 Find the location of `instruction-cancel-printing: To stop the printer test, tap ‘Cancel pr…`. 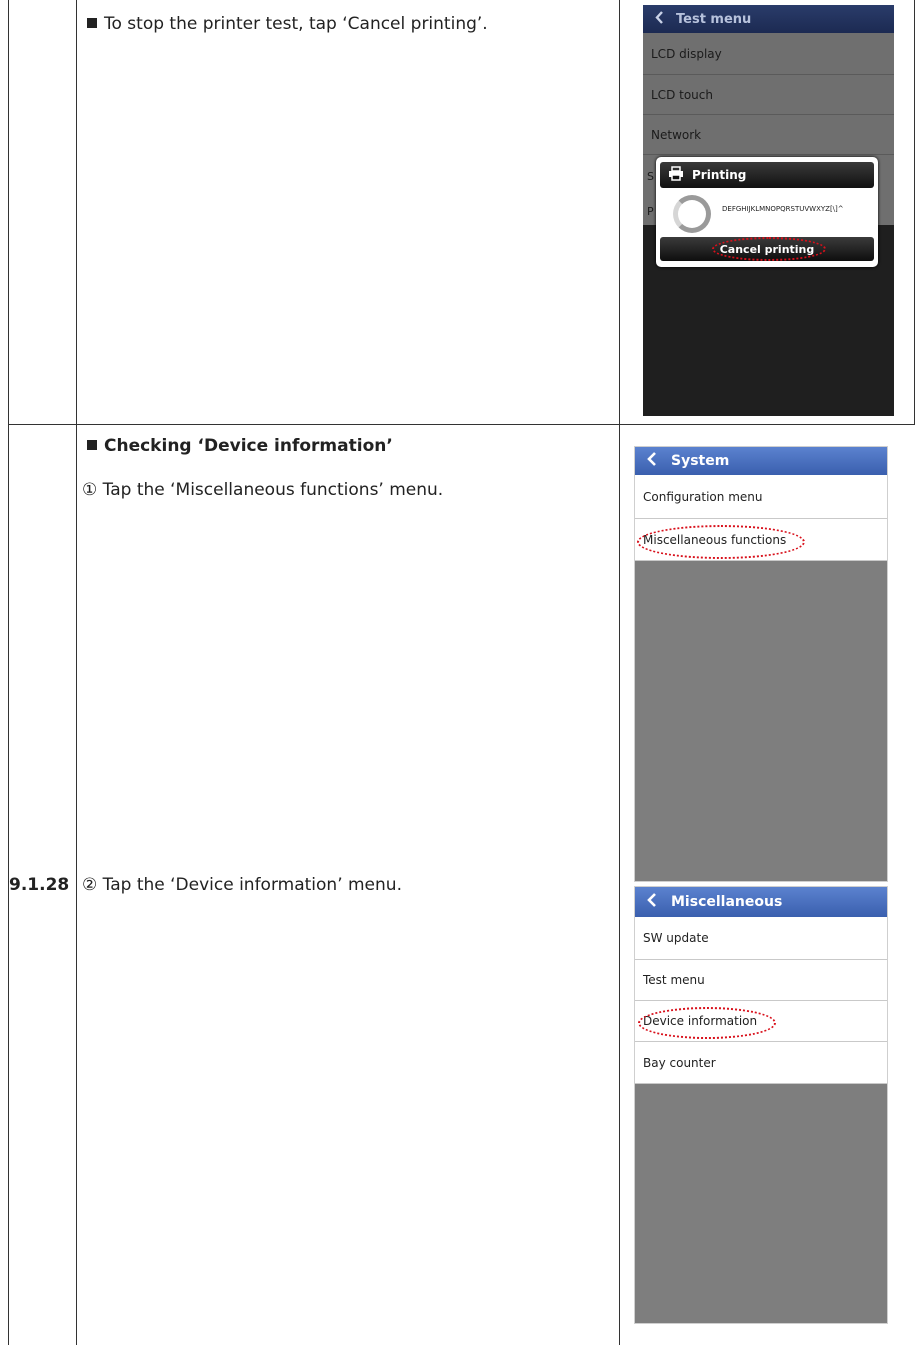

instruction-cancel-printing: To stop the printer test, tap ‘Cancel pr… is located at coordinates (287, 24).